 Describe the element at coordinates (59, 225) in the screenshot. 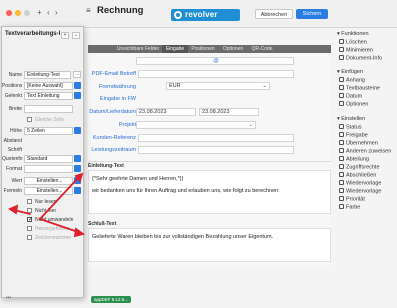

I see `arrow-closing` at that location.